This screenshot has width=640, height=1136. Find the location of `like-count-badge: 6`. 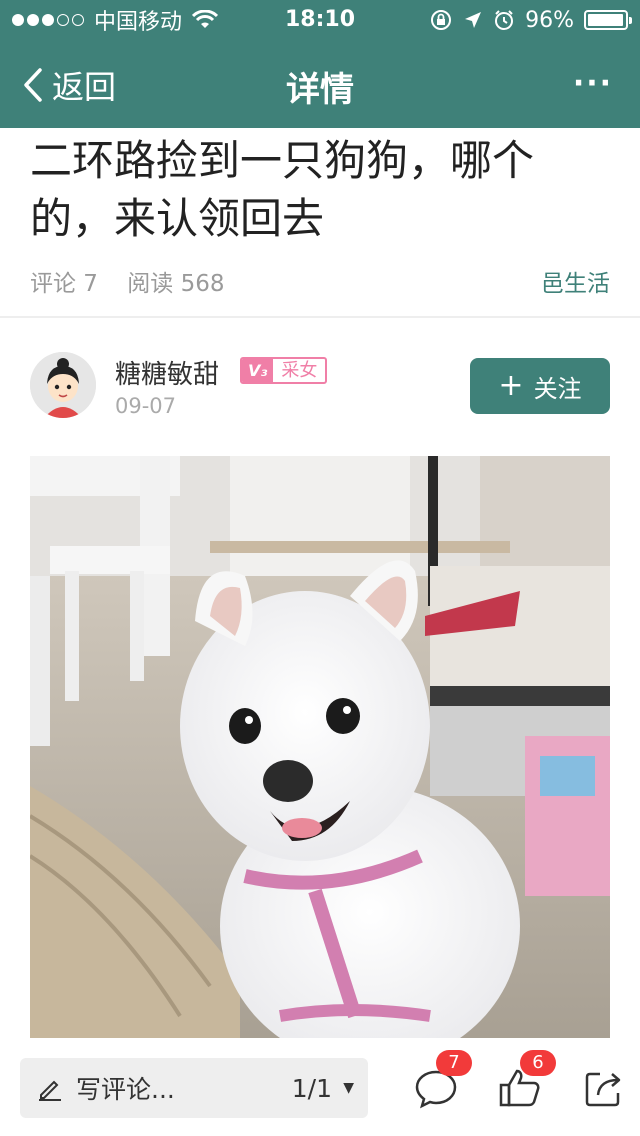

like-count-badge: 6 is located at coordinates (538, 1063).